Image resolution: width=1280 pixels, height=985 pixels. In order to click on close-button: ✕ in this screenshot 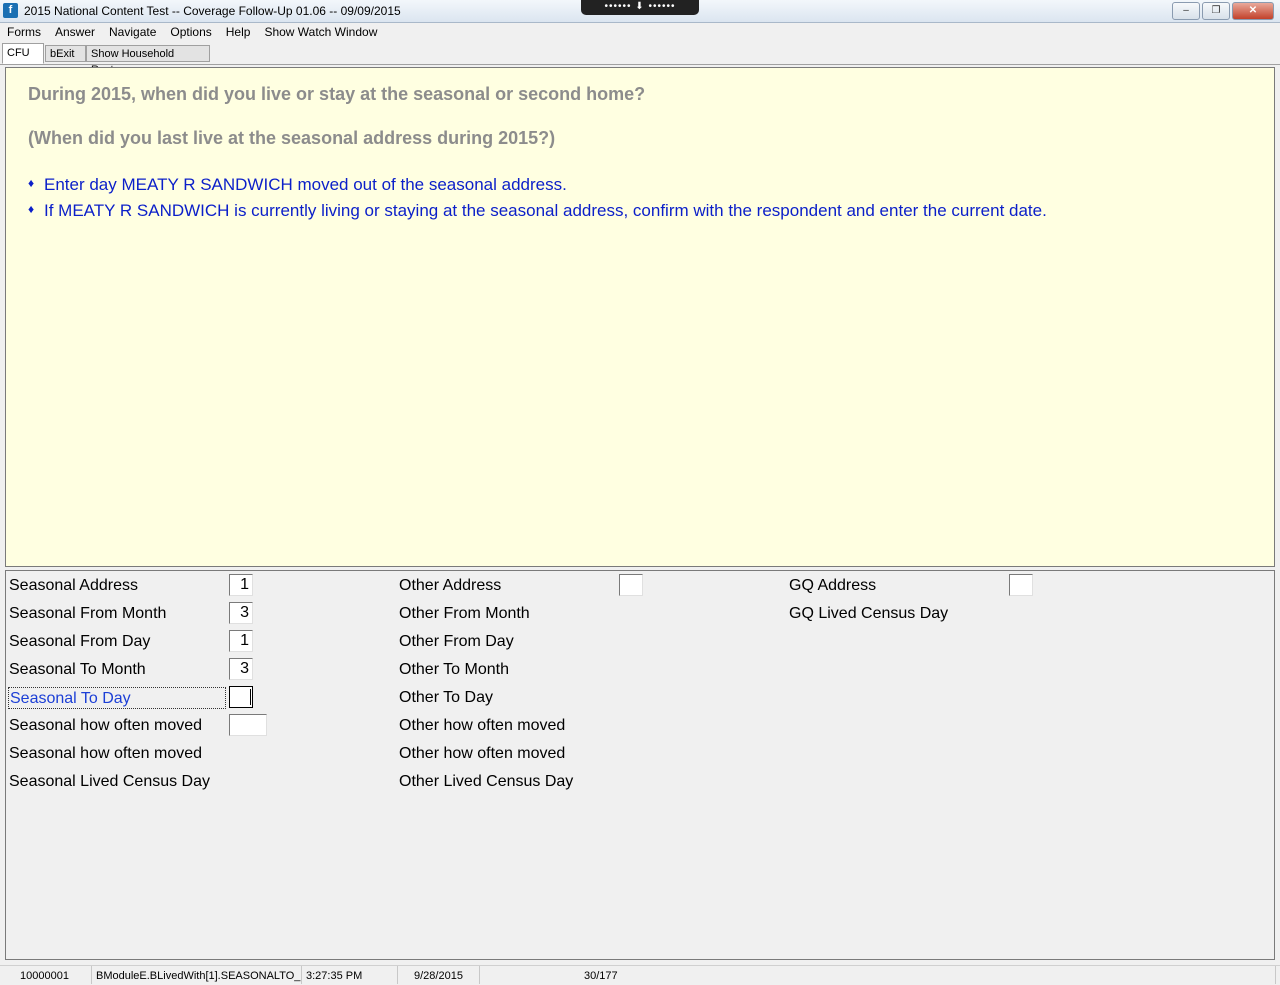, I will do `click(1253, 11)`.